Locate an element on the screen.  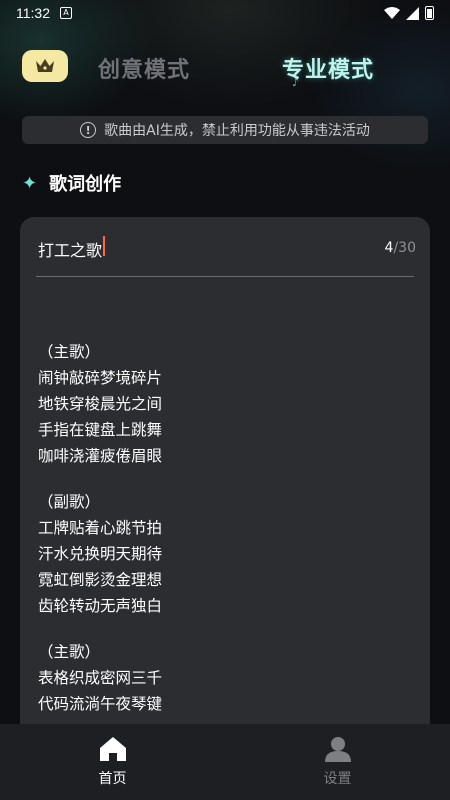
lyrics-line: 霓虹倒影烫金理想 is located at coordinates (100, 580).